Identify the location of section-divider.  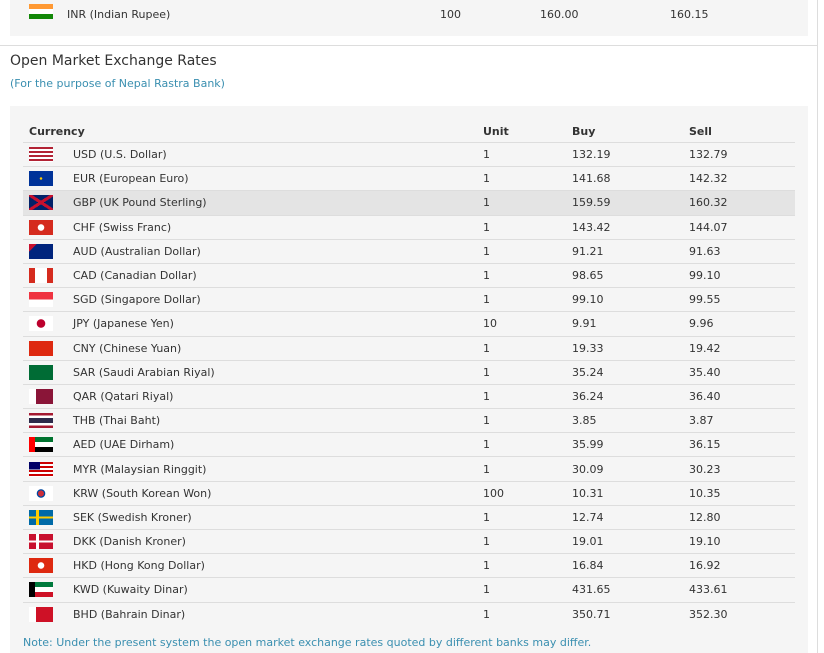
(408, 45).